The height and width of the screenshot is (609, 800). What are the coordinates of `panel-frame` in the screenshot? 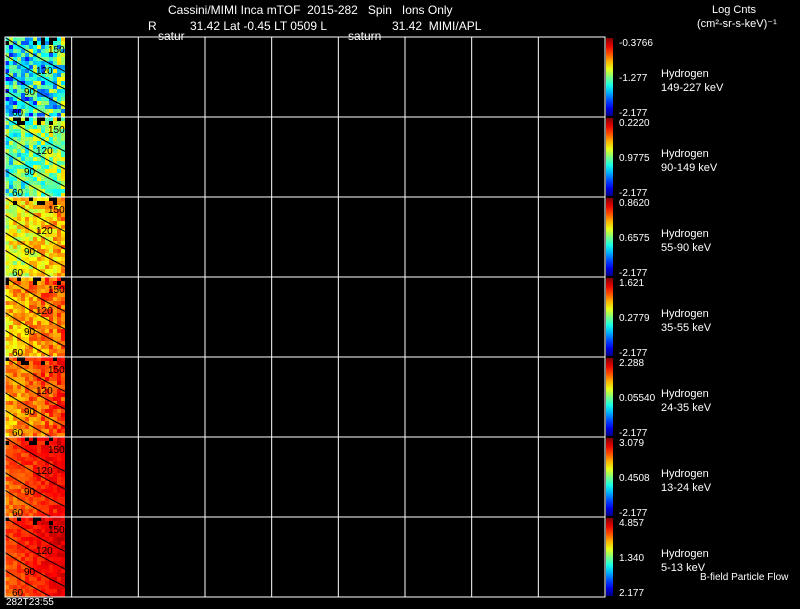 It's located at (305, 77).